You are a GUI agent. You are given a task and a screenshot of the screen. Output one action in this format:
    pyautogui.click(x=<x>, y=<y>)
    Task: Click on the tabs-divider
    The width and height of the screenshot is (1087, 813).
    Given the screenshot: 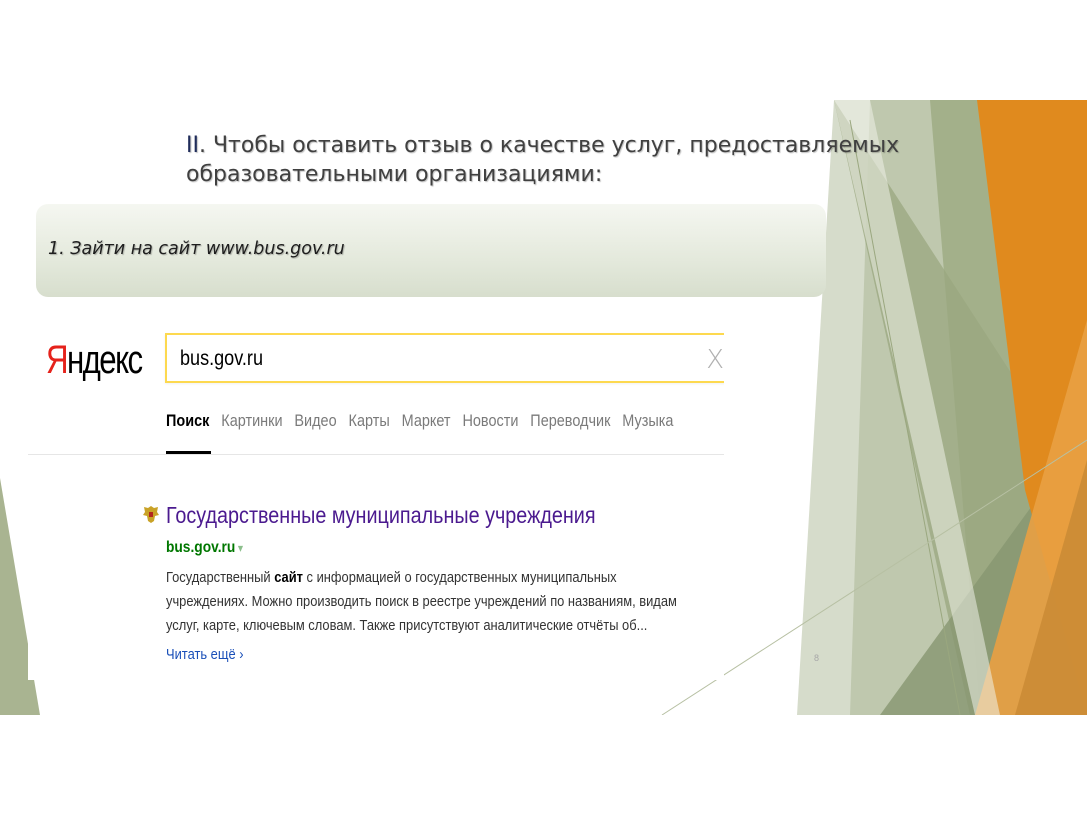 What is the action you would take?
    pyautogui.click(x=376, y=454)
    